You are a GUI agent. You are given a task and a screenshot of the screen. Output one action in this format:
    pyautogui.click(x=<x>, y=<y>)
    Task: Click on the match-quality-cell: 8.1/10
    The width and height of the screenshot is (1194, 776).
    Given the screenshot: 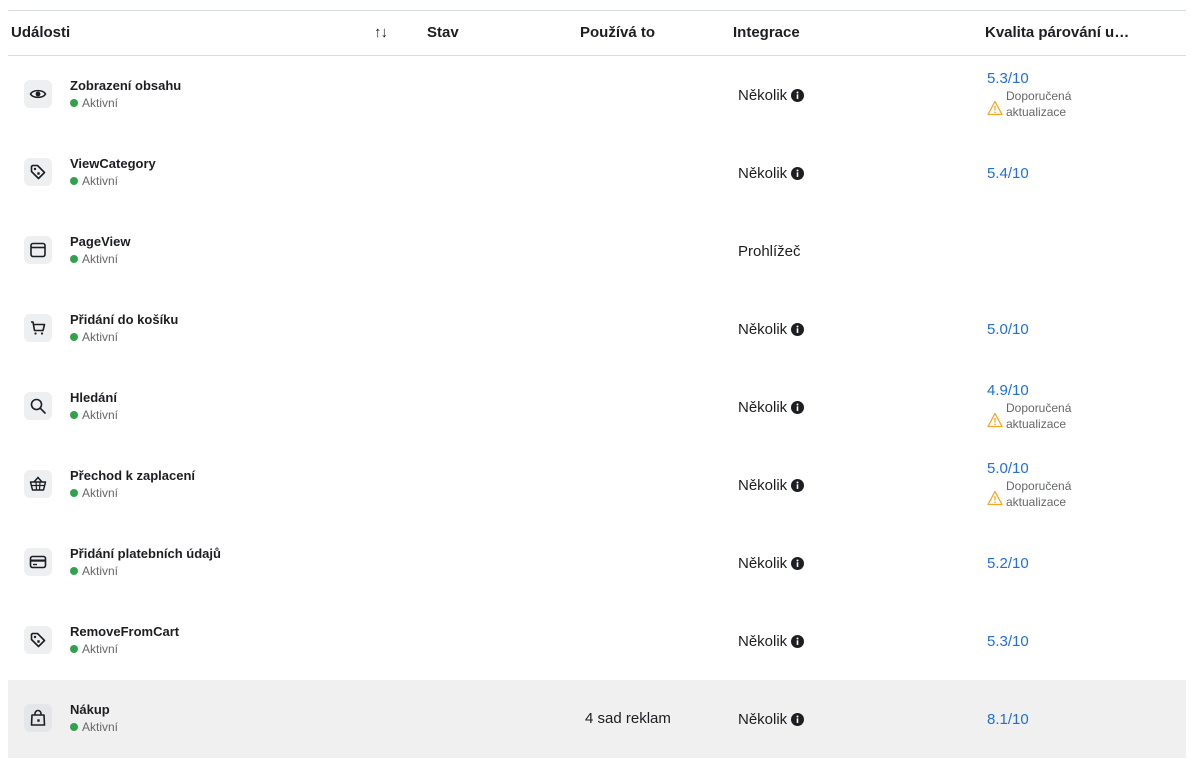 What is the action you would take?
    pyautogui.click(x=1008, y=719)
    